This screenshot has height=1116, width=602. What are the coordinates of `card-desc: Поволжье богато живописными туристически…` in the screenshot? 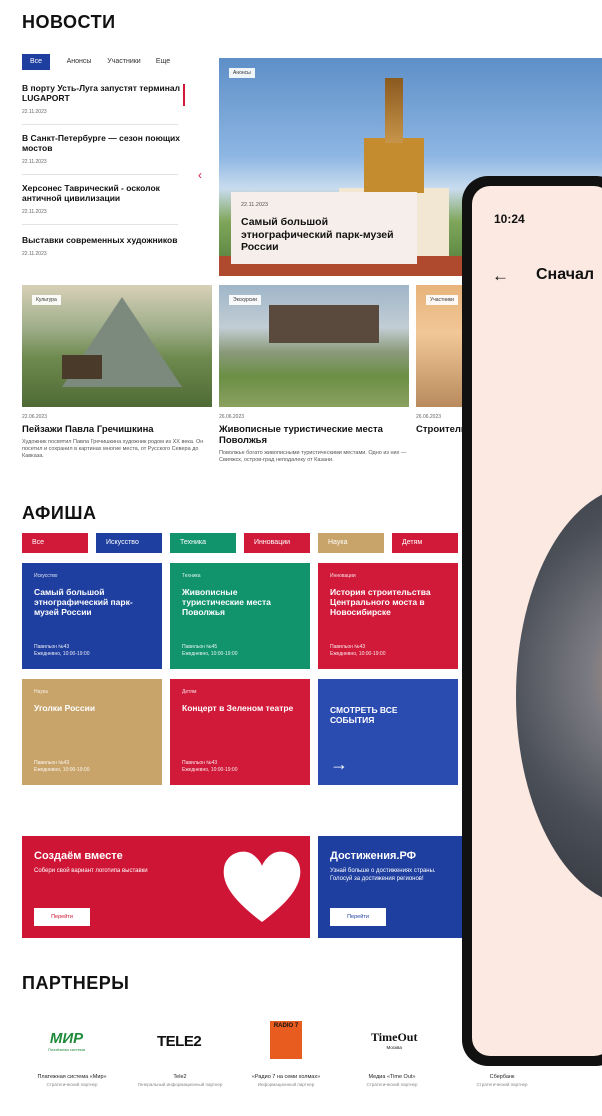 It's located at (313, 456).